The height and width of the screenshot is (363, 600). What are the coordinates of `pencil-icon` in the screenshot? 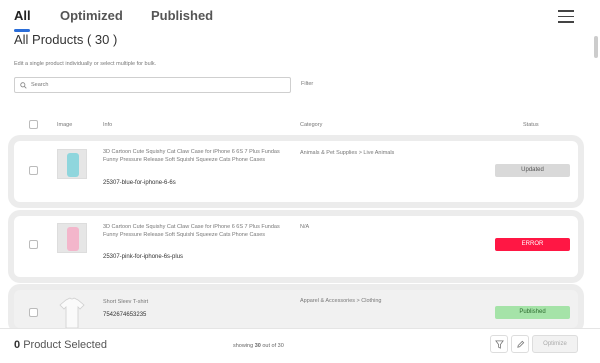 It's located at (521, 344).